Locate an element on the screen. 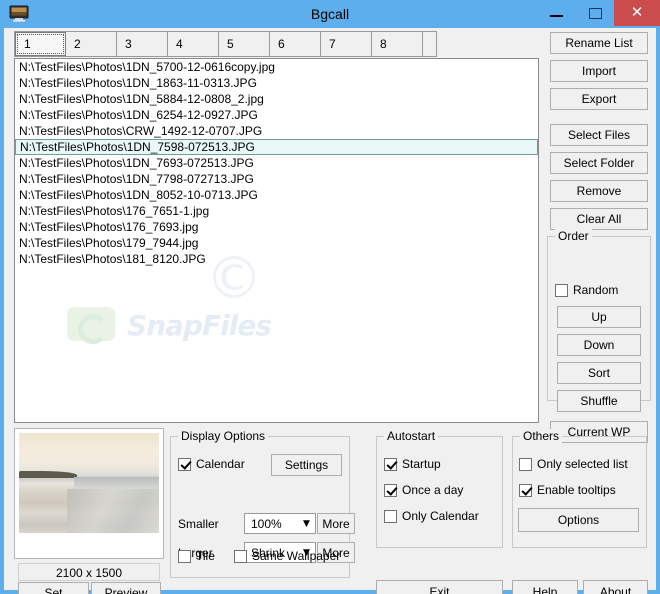 This screenshot has height=594, width=660. order-down-button: Down is located at coordinates (599, 345).